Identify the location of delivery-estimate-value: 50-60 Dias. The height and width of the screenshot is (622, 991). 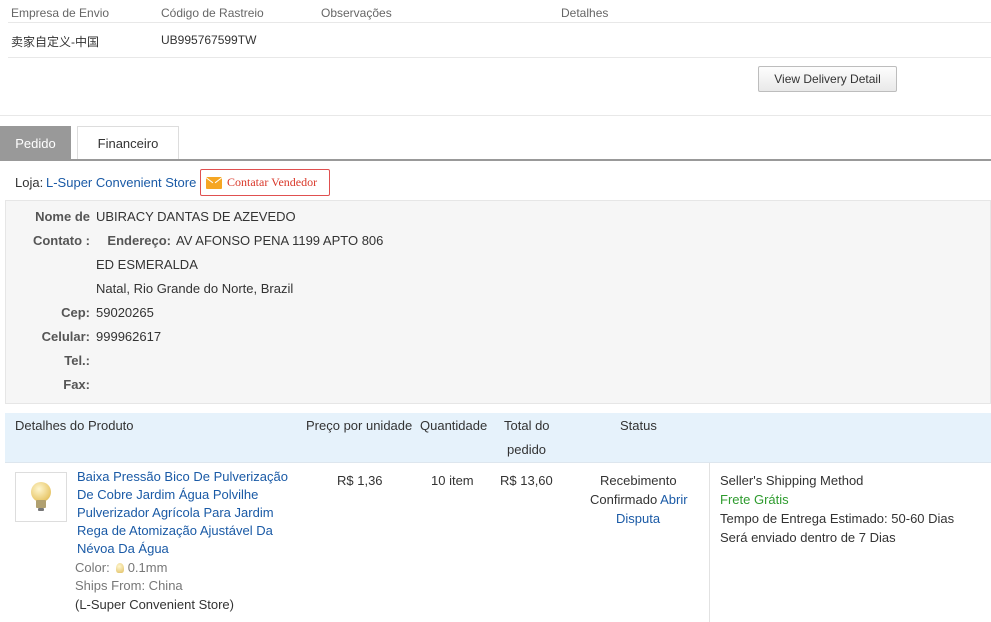
(923, 518).